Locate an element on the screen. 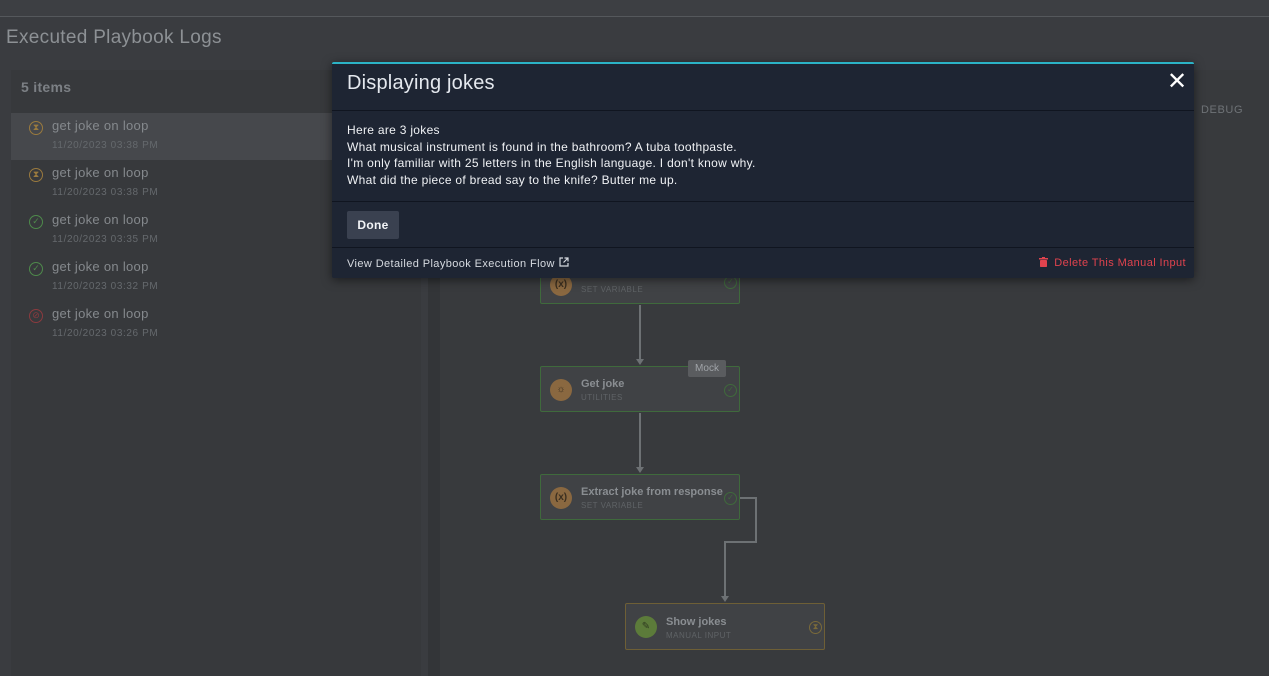 The image size is (1269, 676). log-date: 11/20/2023 03:35 PM is located at coordinates (105, 239).